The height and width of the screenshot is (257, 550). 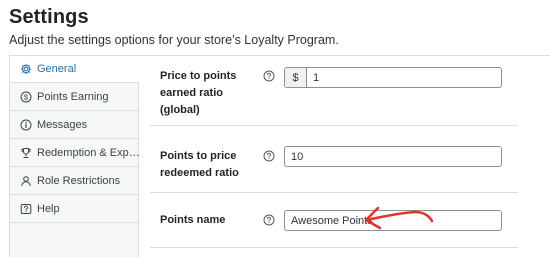 What do you see at coordinates (198, 93) in the screenshot?
I see `setting-label: Price to points earned ratio (global)` at bounding box center [198, 93].